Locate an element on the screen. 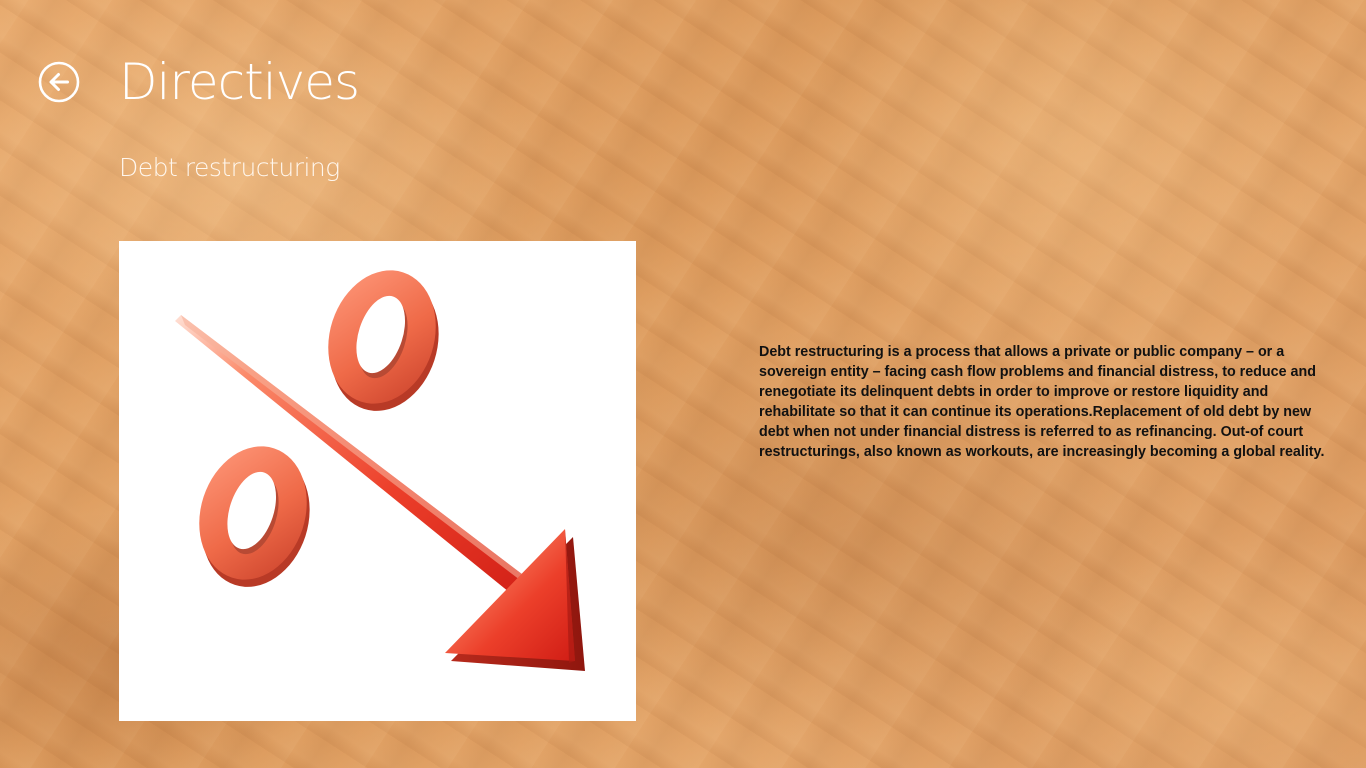 This screenshot has height=768, width=1366. back-button is located at coordinates (59, 82).